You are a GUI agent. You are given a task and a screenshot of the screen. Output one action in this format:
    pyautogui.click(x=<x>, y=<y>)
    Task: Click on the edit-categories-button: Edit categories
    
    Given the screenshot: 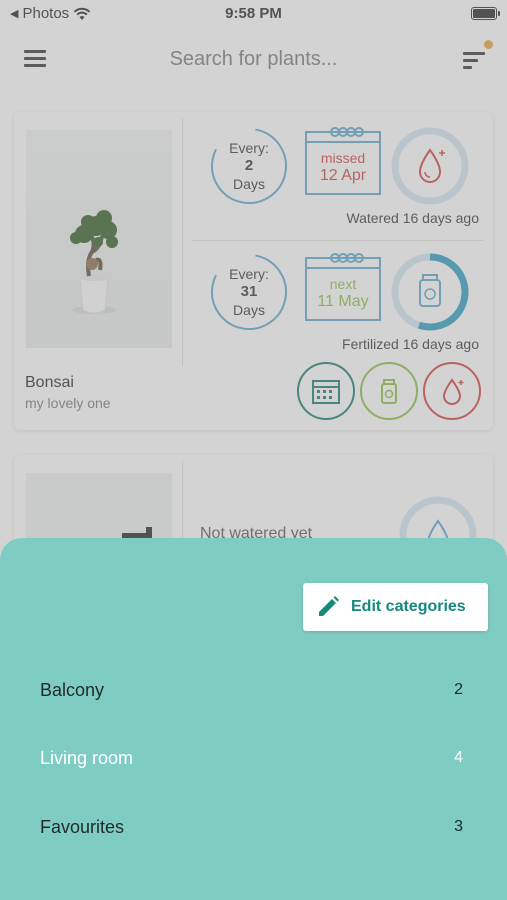 What is the action you would take?
    pyautogui.click(x=395, y=607)
    